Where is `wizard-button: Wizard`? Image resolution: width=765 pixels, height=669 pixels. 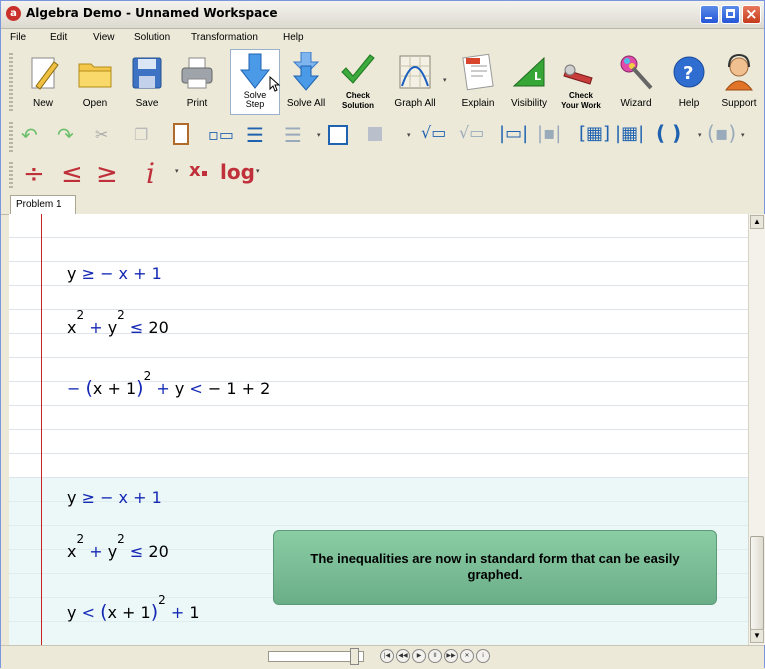 wizard-button: Wizard is located at coordinates (636, 82).